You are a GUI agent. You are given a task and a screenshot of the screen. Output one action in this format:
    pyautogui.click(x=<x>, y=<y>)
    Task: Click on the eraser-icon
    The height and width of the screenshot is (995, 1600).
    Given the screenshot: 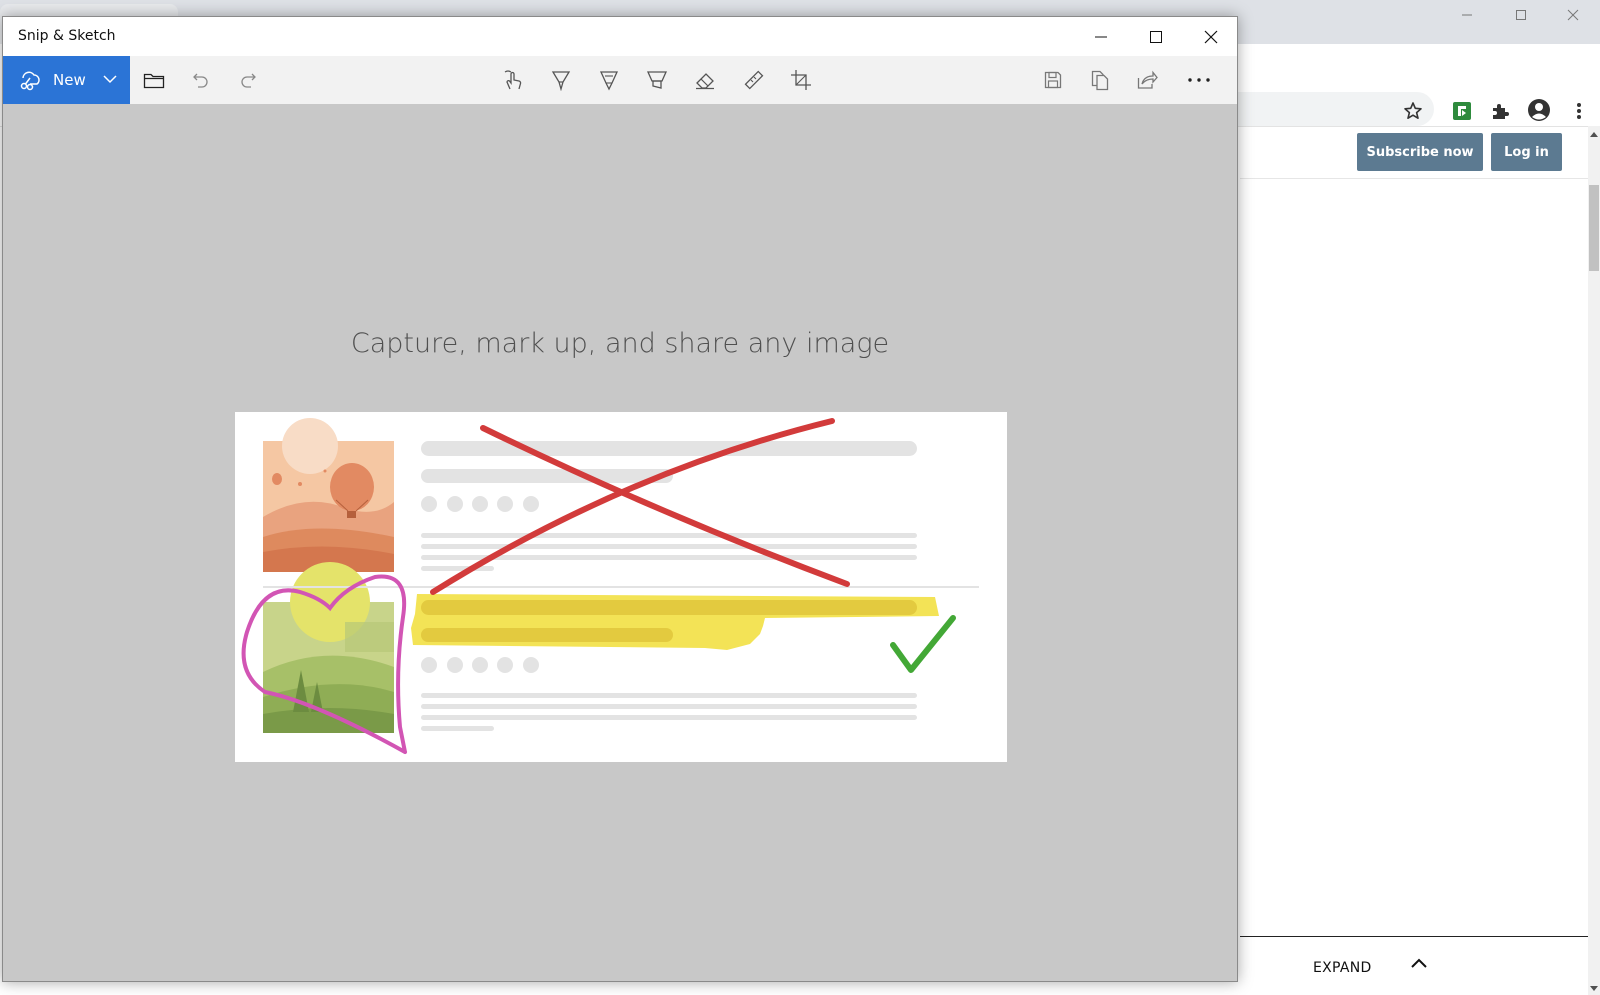 What is the action you would take?
    pyautogui.click(x=705, y=81)
    